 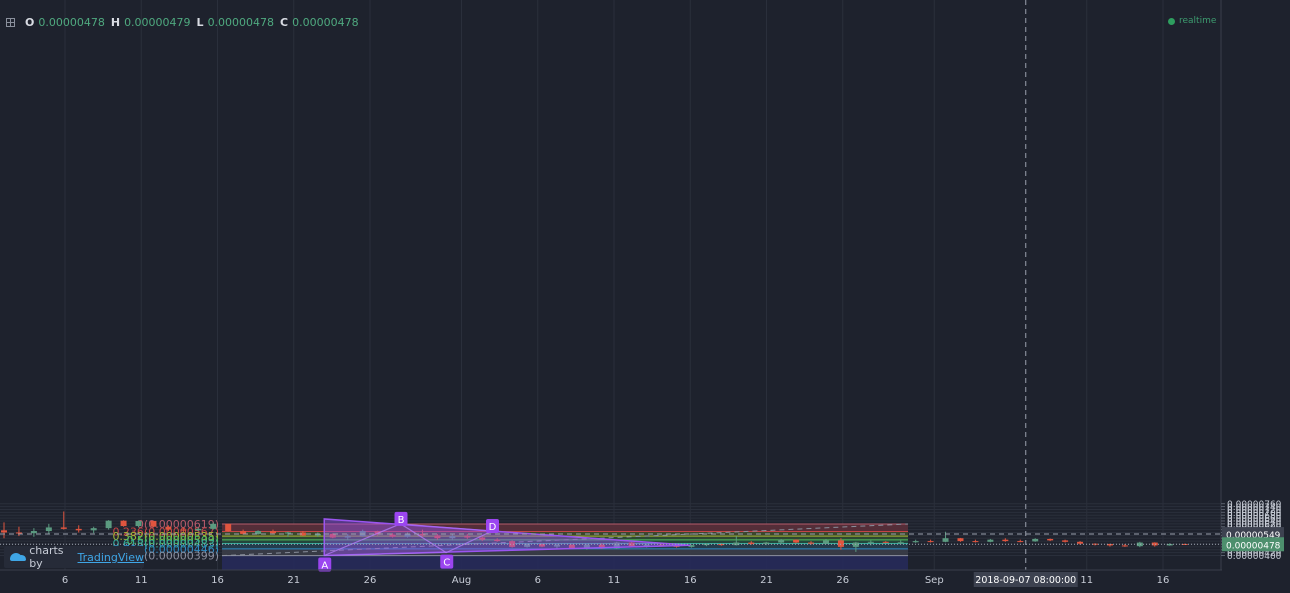 I want to click on tradingview-branding: charts by TradingView, so click(x=74, y=557).